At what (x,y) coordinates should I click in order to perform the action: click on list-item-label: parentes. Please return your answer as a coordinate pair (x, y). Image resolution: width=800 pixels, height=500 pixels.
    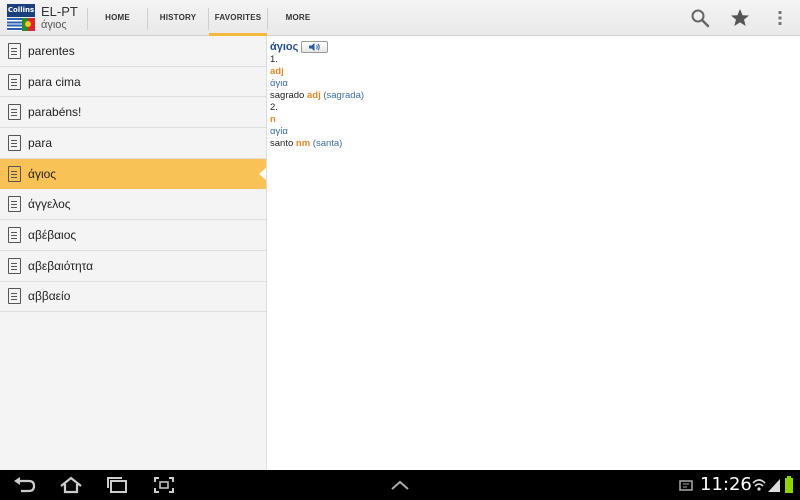
    Looking at the image, I should click on (51, 50).